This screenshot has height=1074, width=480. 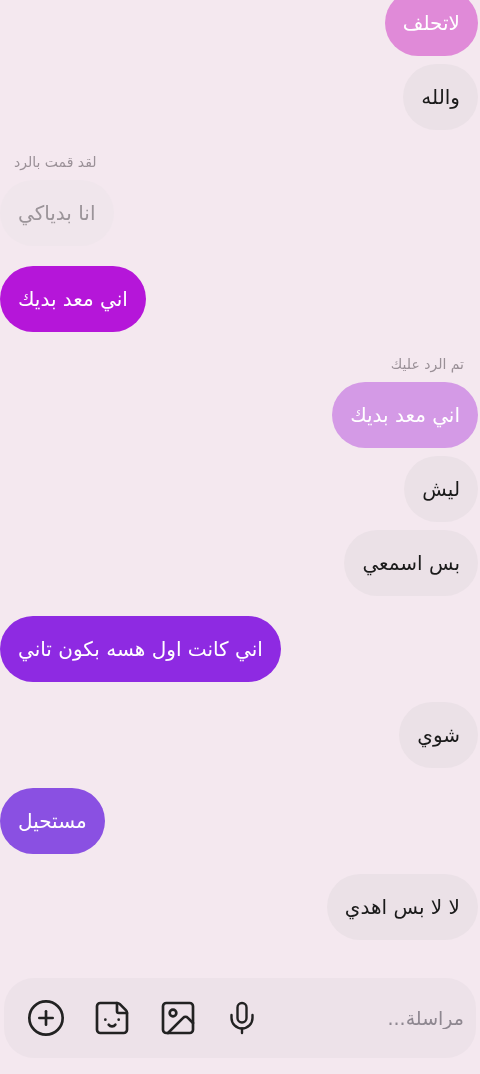 What do you see at coordinates (441, 489) in the screenshot?
I see `received-message: ليش` at bounding box center [441, 489].